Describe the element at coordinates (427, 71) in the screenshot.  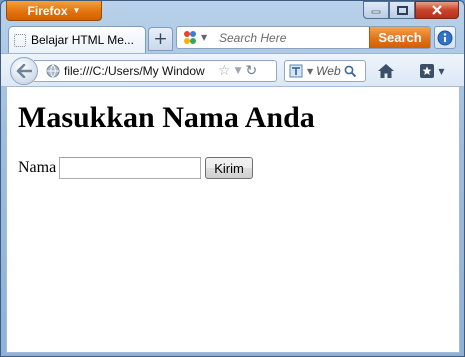
I see `bookmarks-menu-icon` at that location.